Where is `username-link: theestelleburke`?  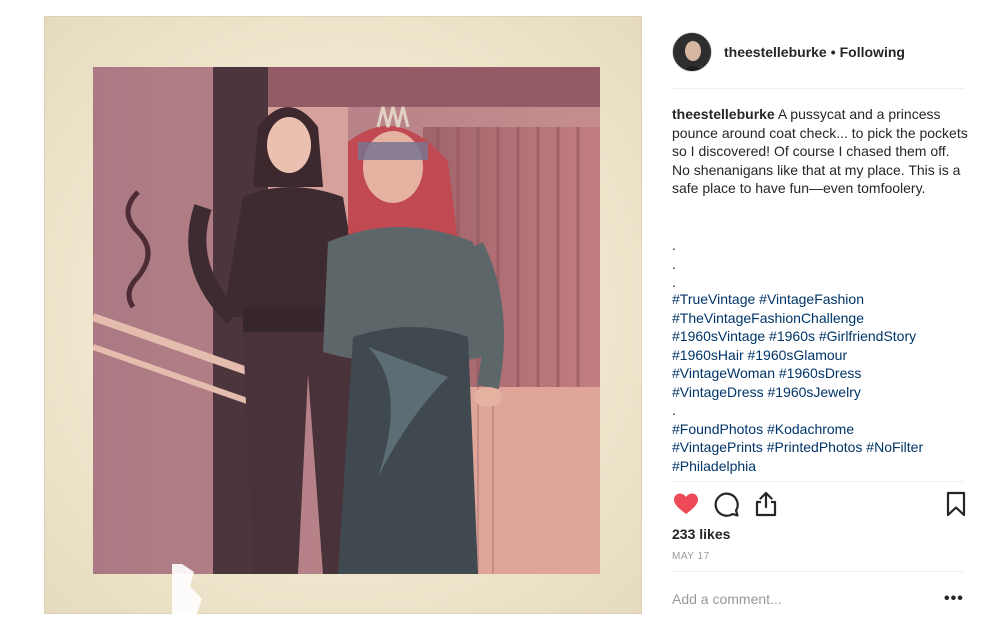 username-link: theestelleburke is located at coordinates (775, 52).